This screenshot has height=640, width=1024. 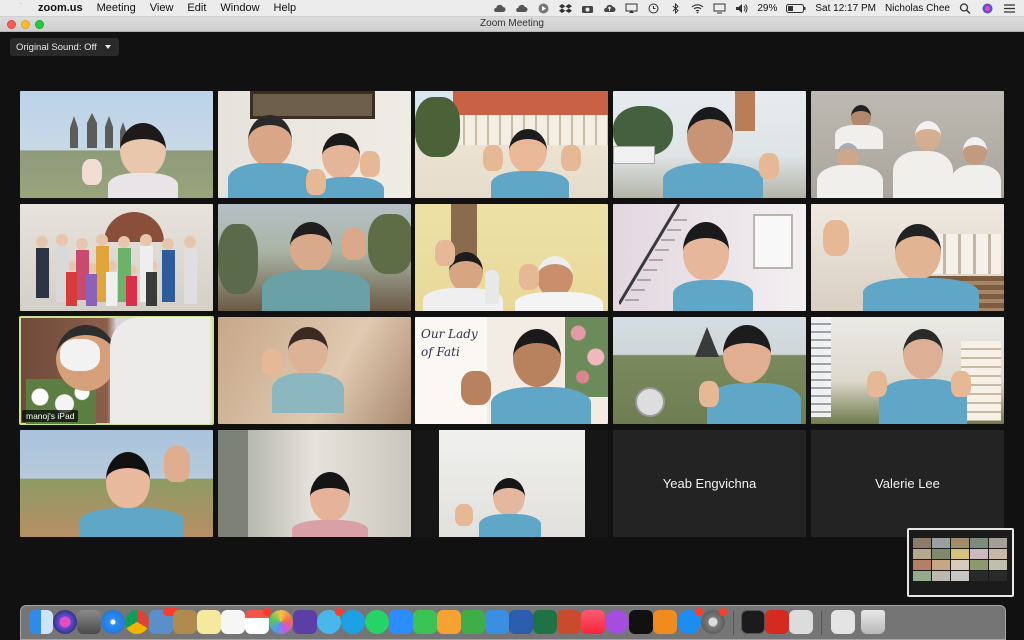 I want to click on tv-icon, so click(x=641, y=622).